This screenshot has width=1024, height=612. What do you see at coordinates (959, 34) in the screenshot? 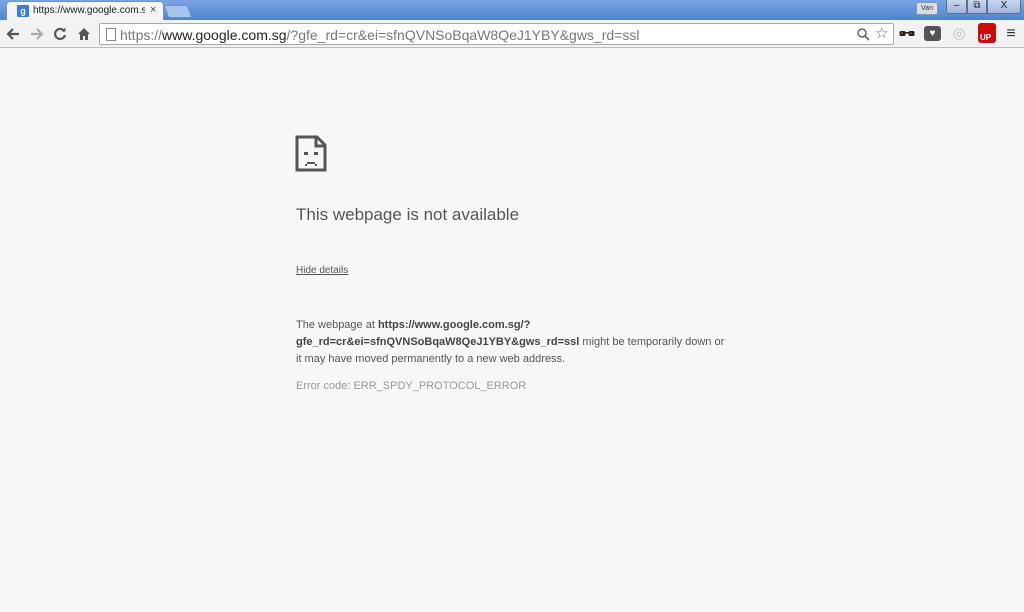
I see `circle-icon: ◎` at bounding box center [959, 34].